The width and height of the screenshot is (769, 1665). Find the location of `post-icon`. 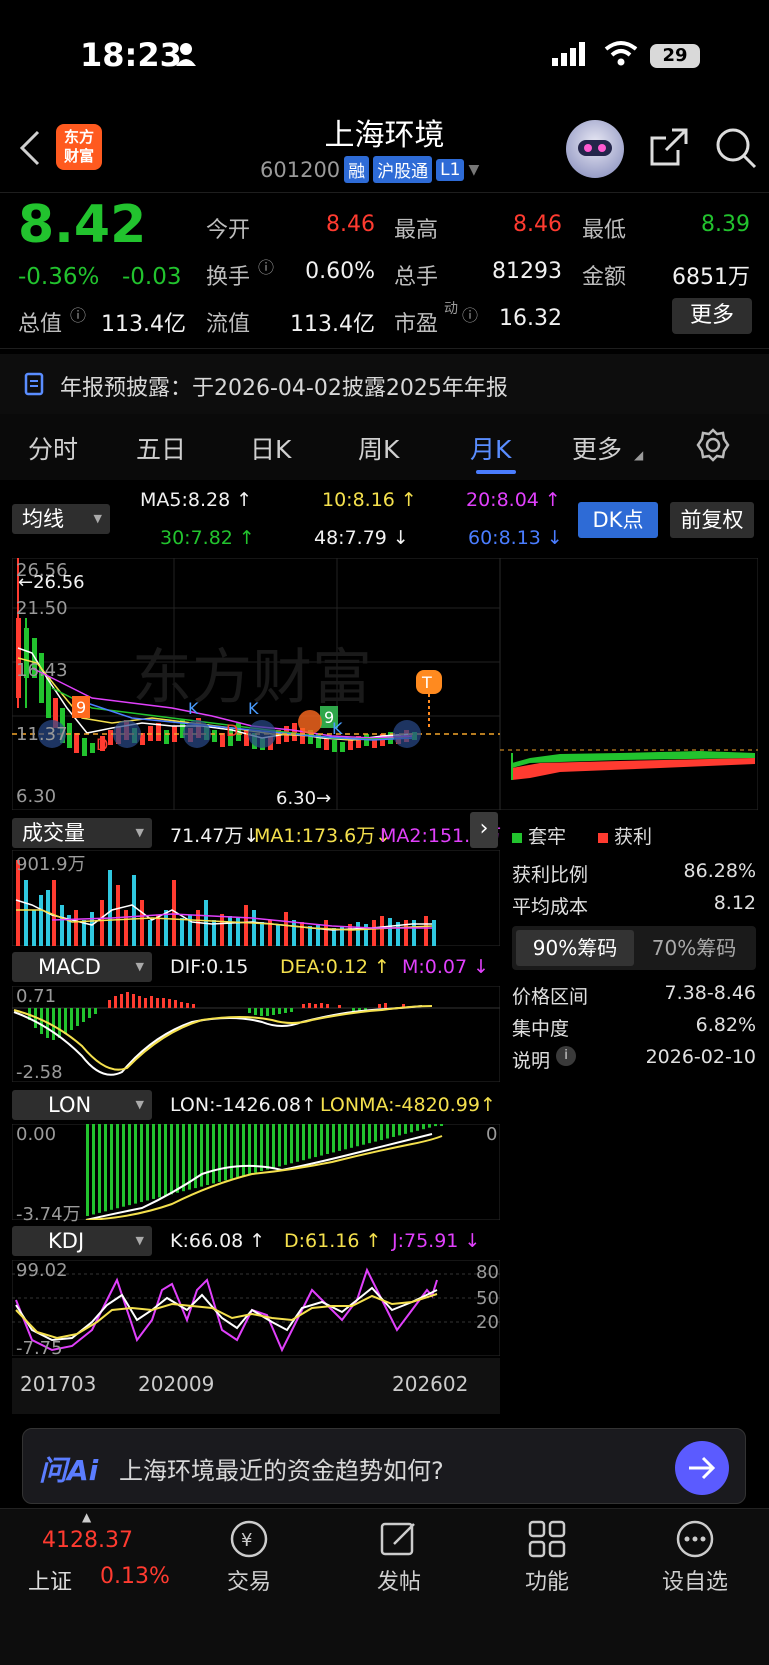

post-icon is located at coordinates (399, 1541).